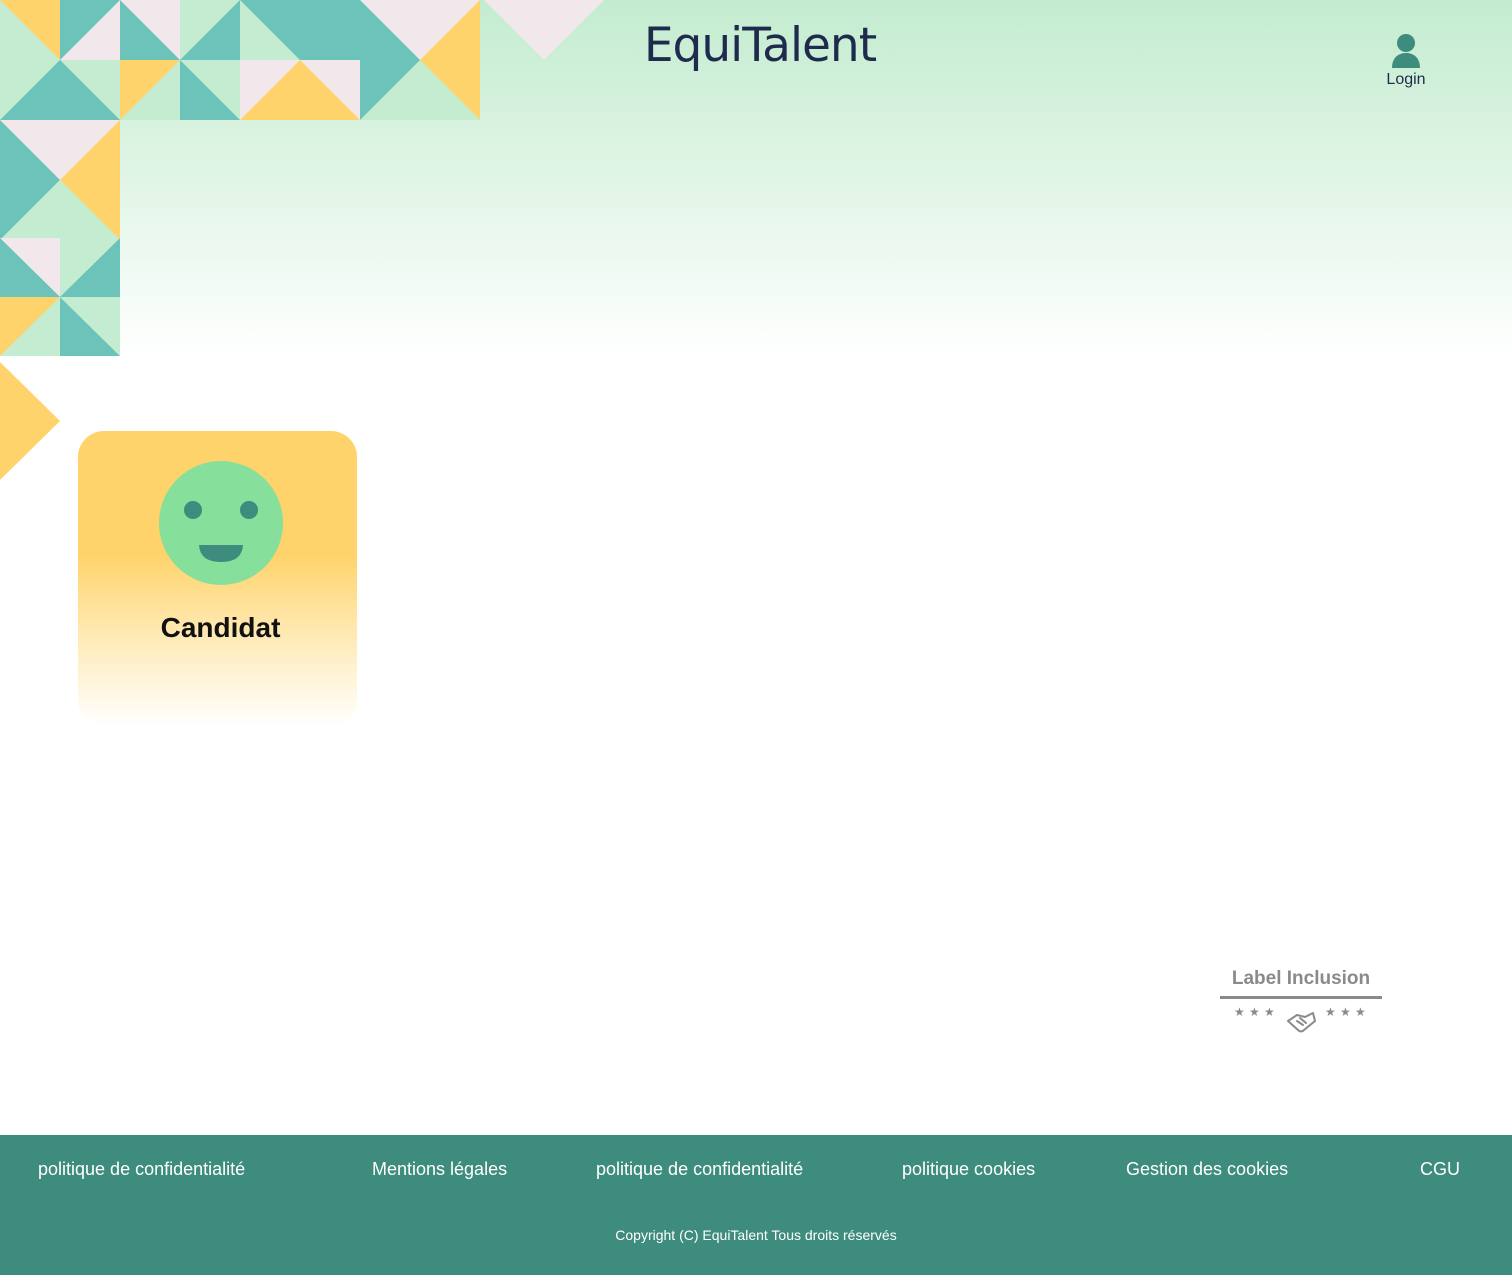  I want to click on footer-link-cookie-settings: Gestion des cookies, so click(1207, 1169).